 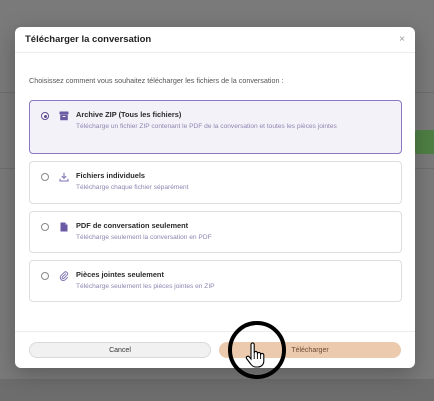 What do you see at coordinates (64, 177) in the screenshot?
I see `download-icon` at bounding box center [64, 177].